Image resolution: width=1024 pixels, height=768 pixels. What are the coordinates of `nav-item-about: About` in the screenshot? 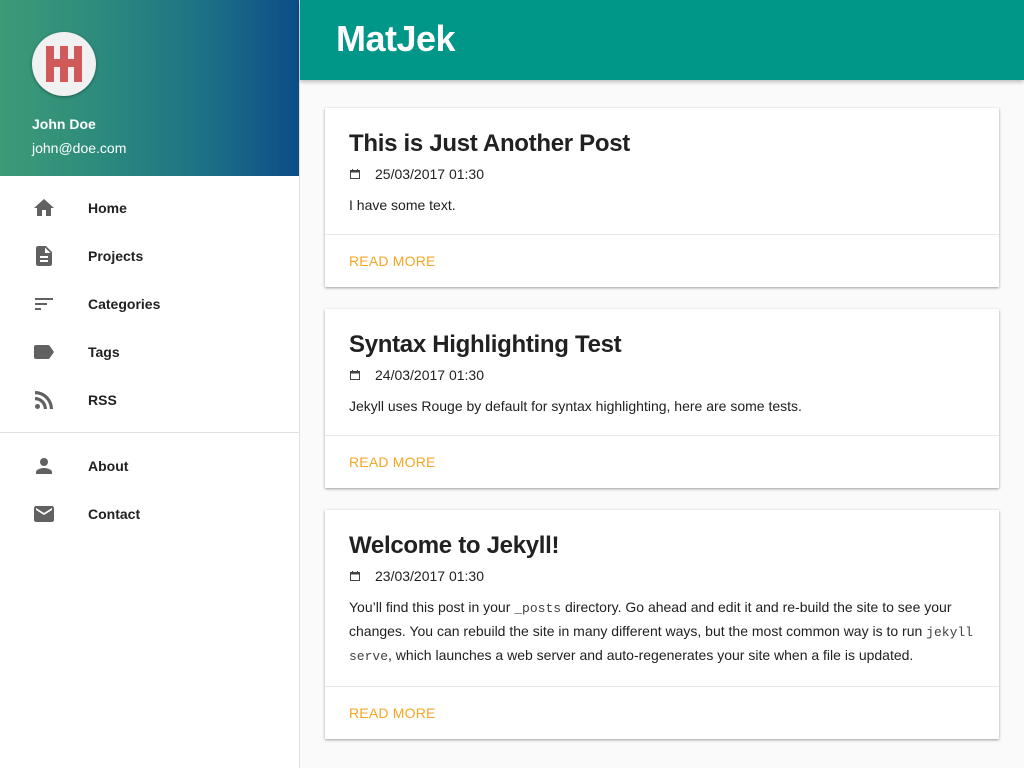 It's located at (149, 466).